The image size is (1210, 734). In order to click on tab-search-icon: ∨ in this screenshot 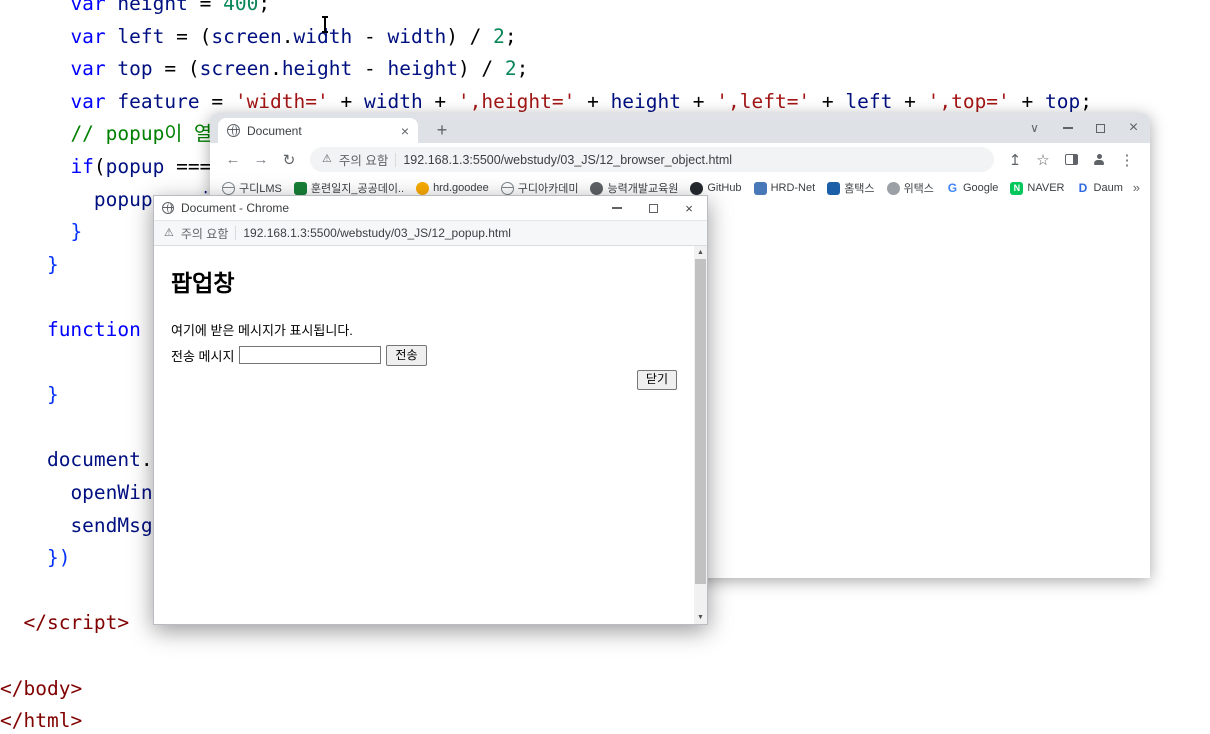, I will do `click(1034, 128)`.